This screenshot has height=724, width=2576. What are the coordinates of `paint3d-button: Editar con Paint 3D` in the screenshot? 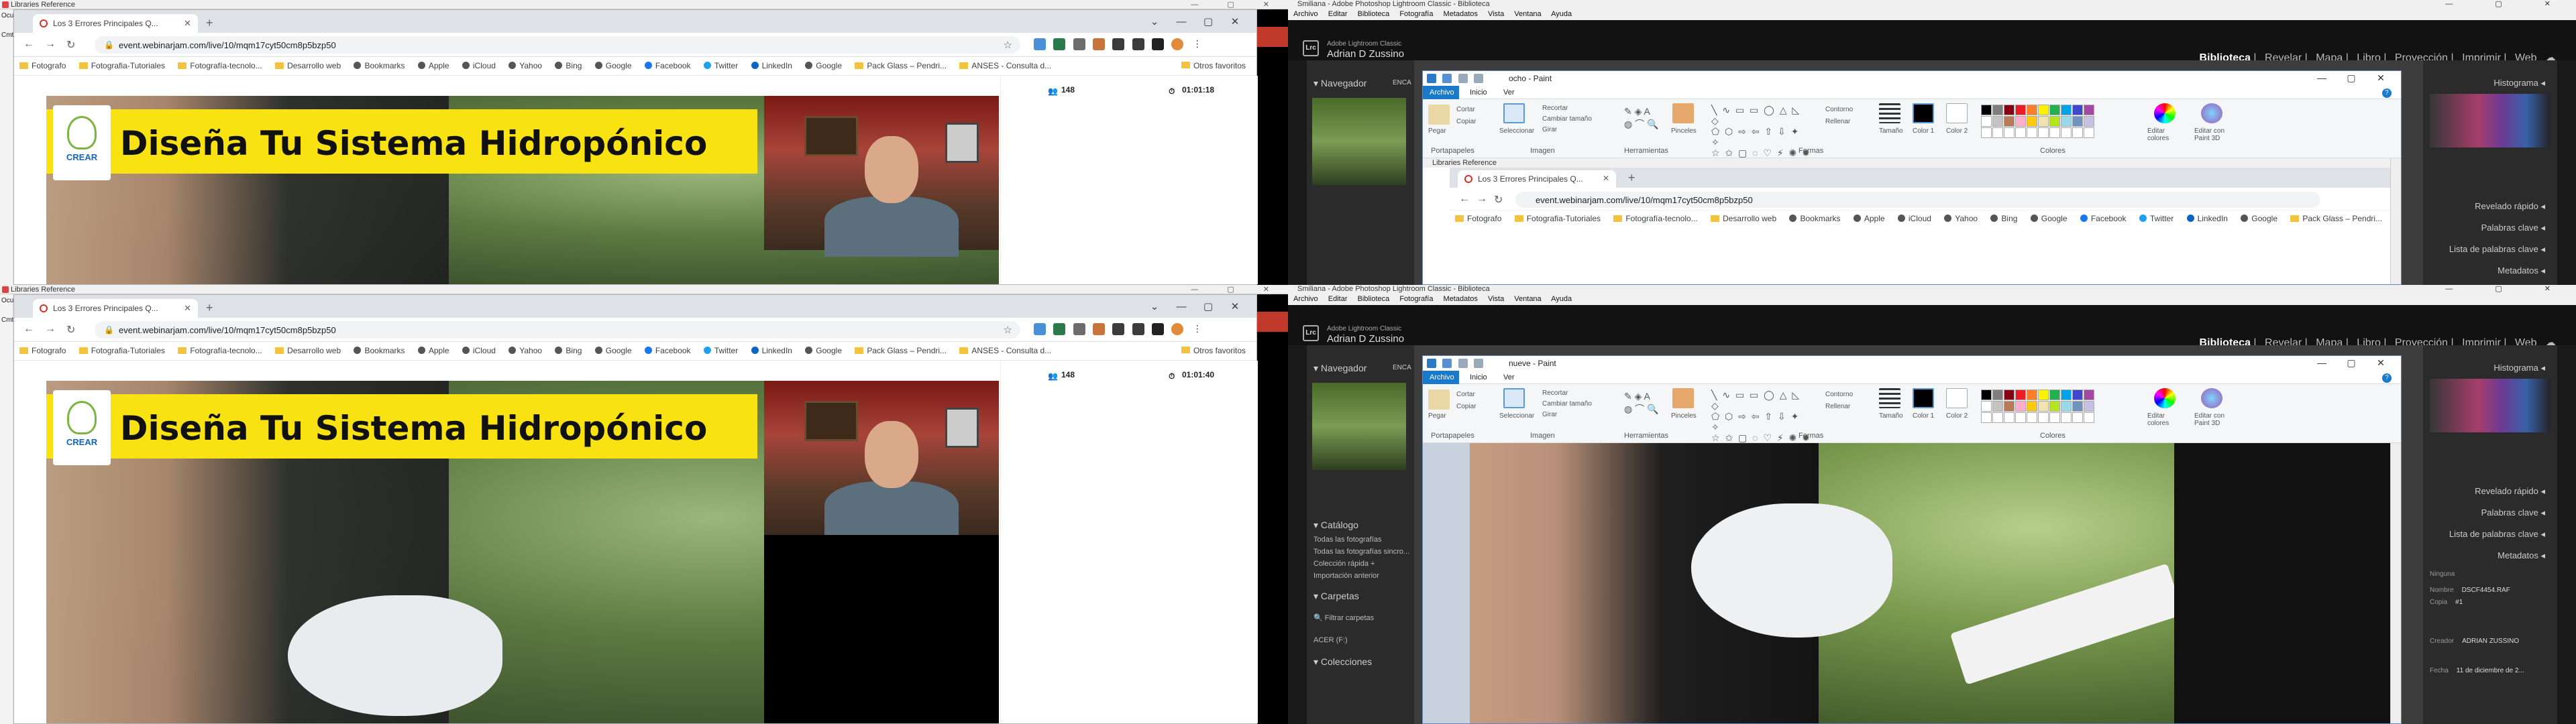 It's located at (2217, 134).